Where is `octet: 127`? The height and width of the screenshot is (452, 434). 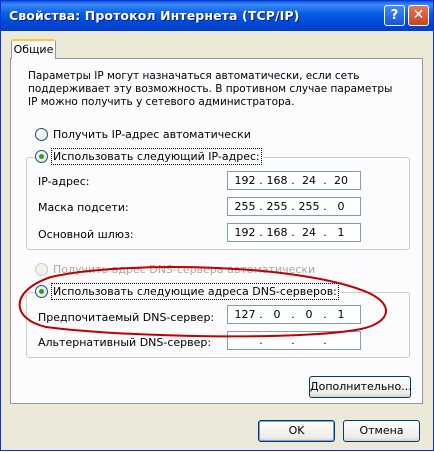 octet: 127 is located at coordinates (245, 314).